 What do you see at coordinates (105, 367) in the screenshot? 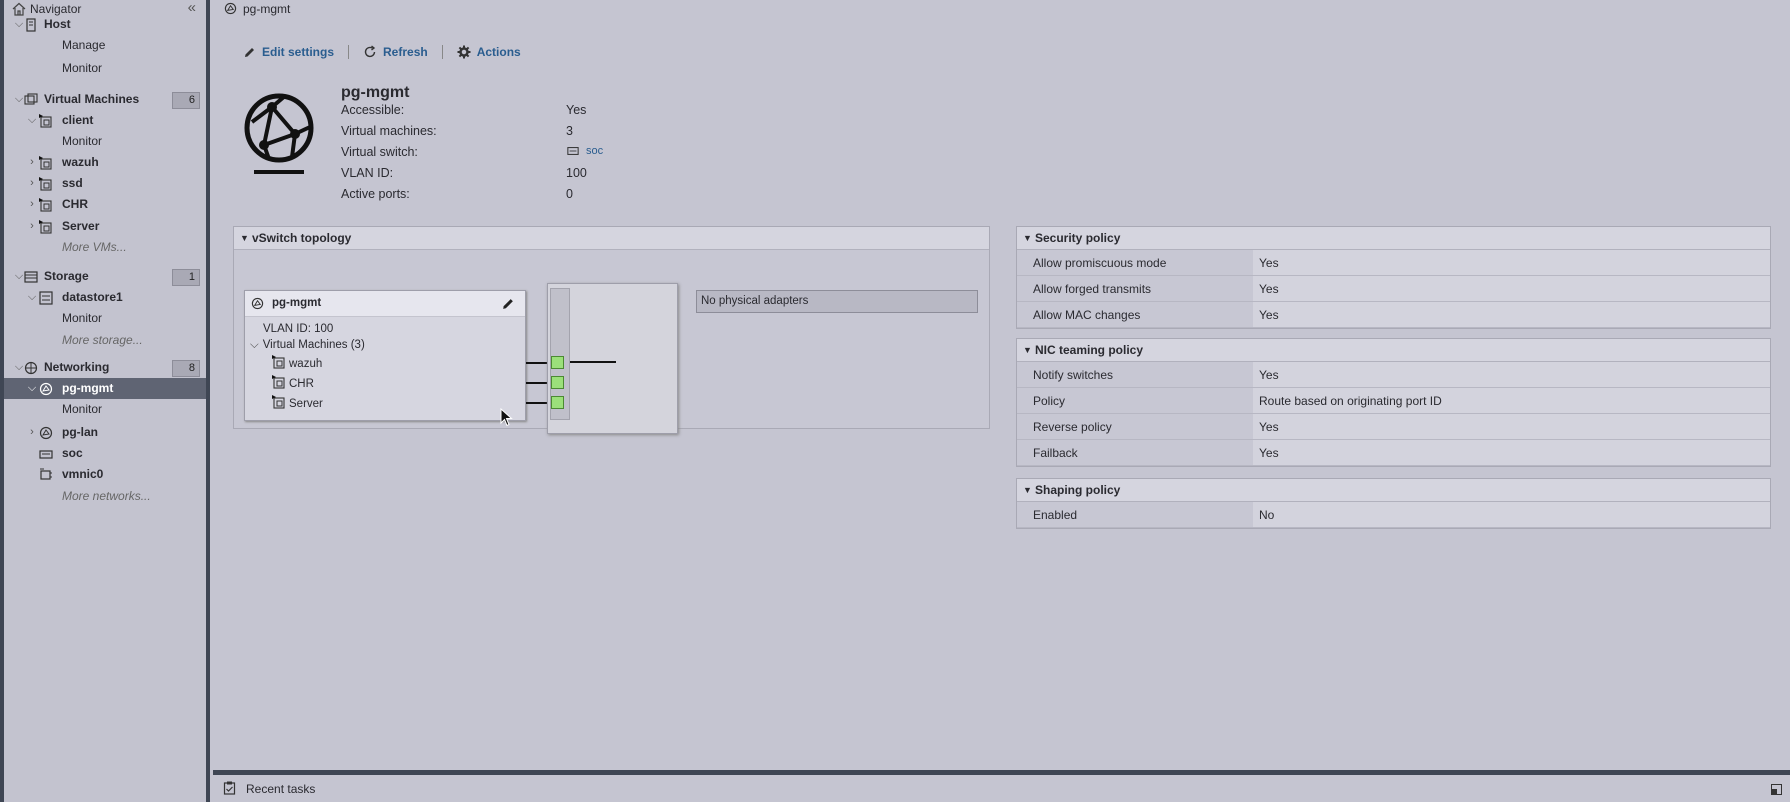
I see `nav-item-networking: ⌵ Networking 8` at bounding box center [105, 367].